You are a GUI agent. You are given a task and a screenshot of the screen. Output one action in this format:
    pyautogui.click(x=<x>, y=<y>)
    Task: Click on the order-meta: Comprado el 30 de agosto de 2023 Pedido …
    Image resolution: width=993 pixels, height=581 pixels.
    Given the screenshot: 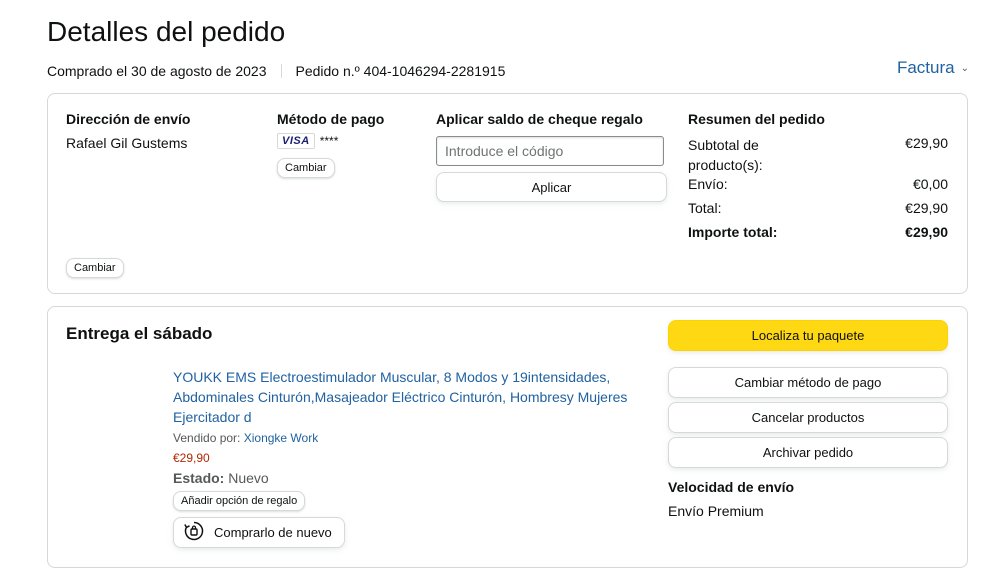 What is the action you would take?
    pyautogui.click(x=276, y=71)
    